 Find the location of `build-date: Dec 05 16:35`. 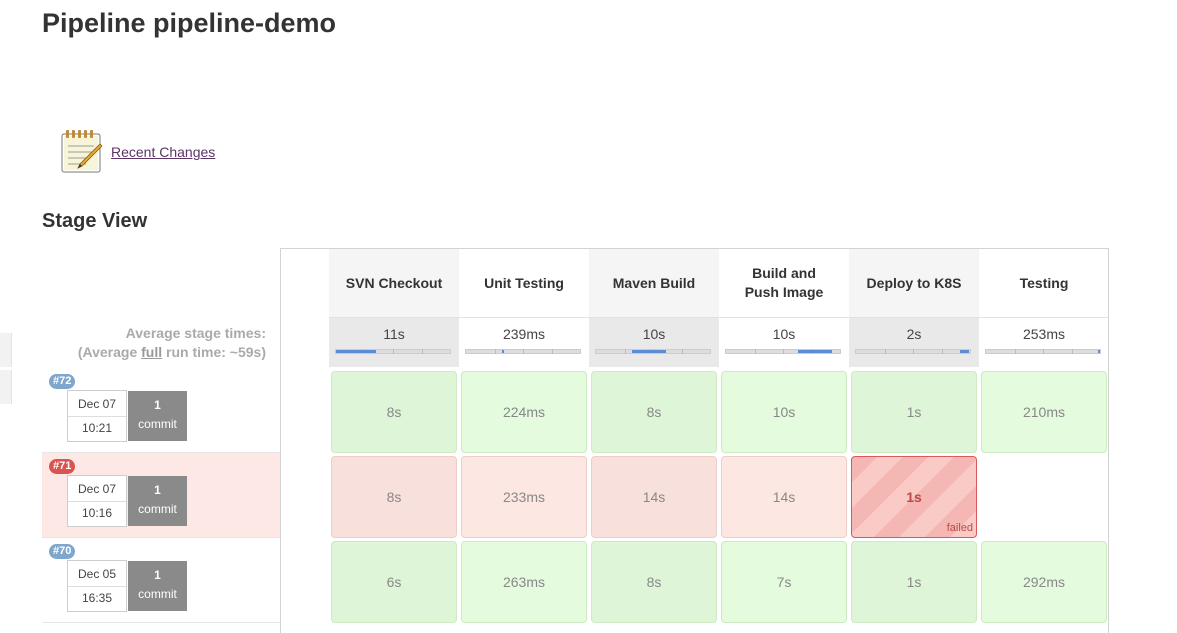

build-date: Dec 05 16:35 is located at coordinates (97, 586).